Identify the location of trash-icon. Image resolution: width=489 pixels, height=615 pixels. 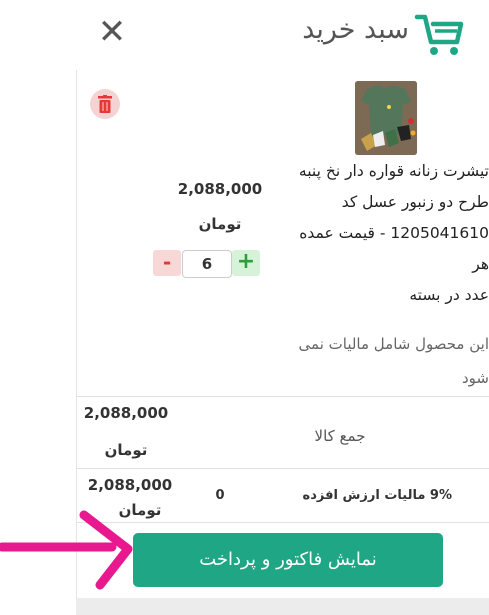
(105, 104).